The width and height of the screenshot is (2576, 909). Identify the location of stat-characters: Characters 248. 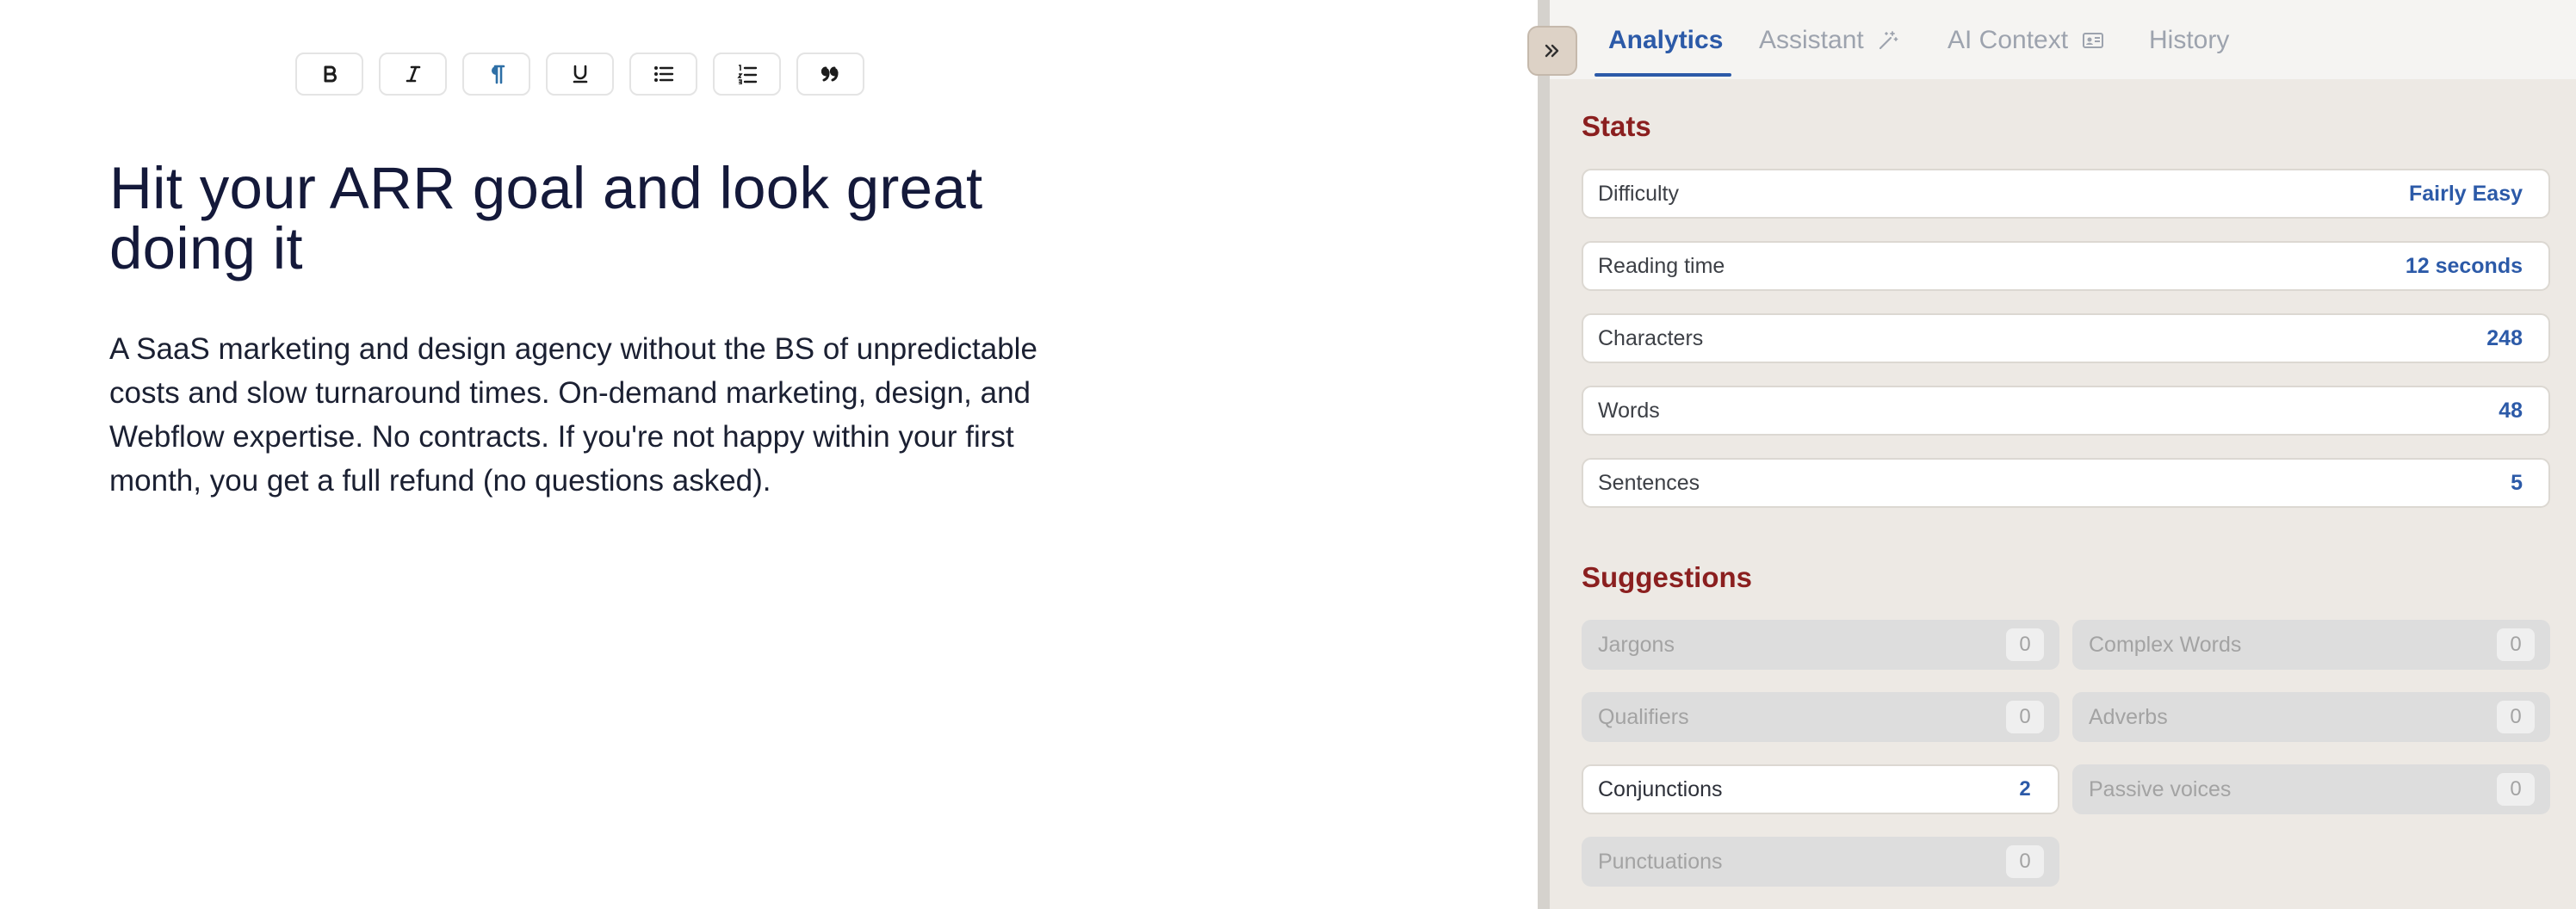
(2066, 338).